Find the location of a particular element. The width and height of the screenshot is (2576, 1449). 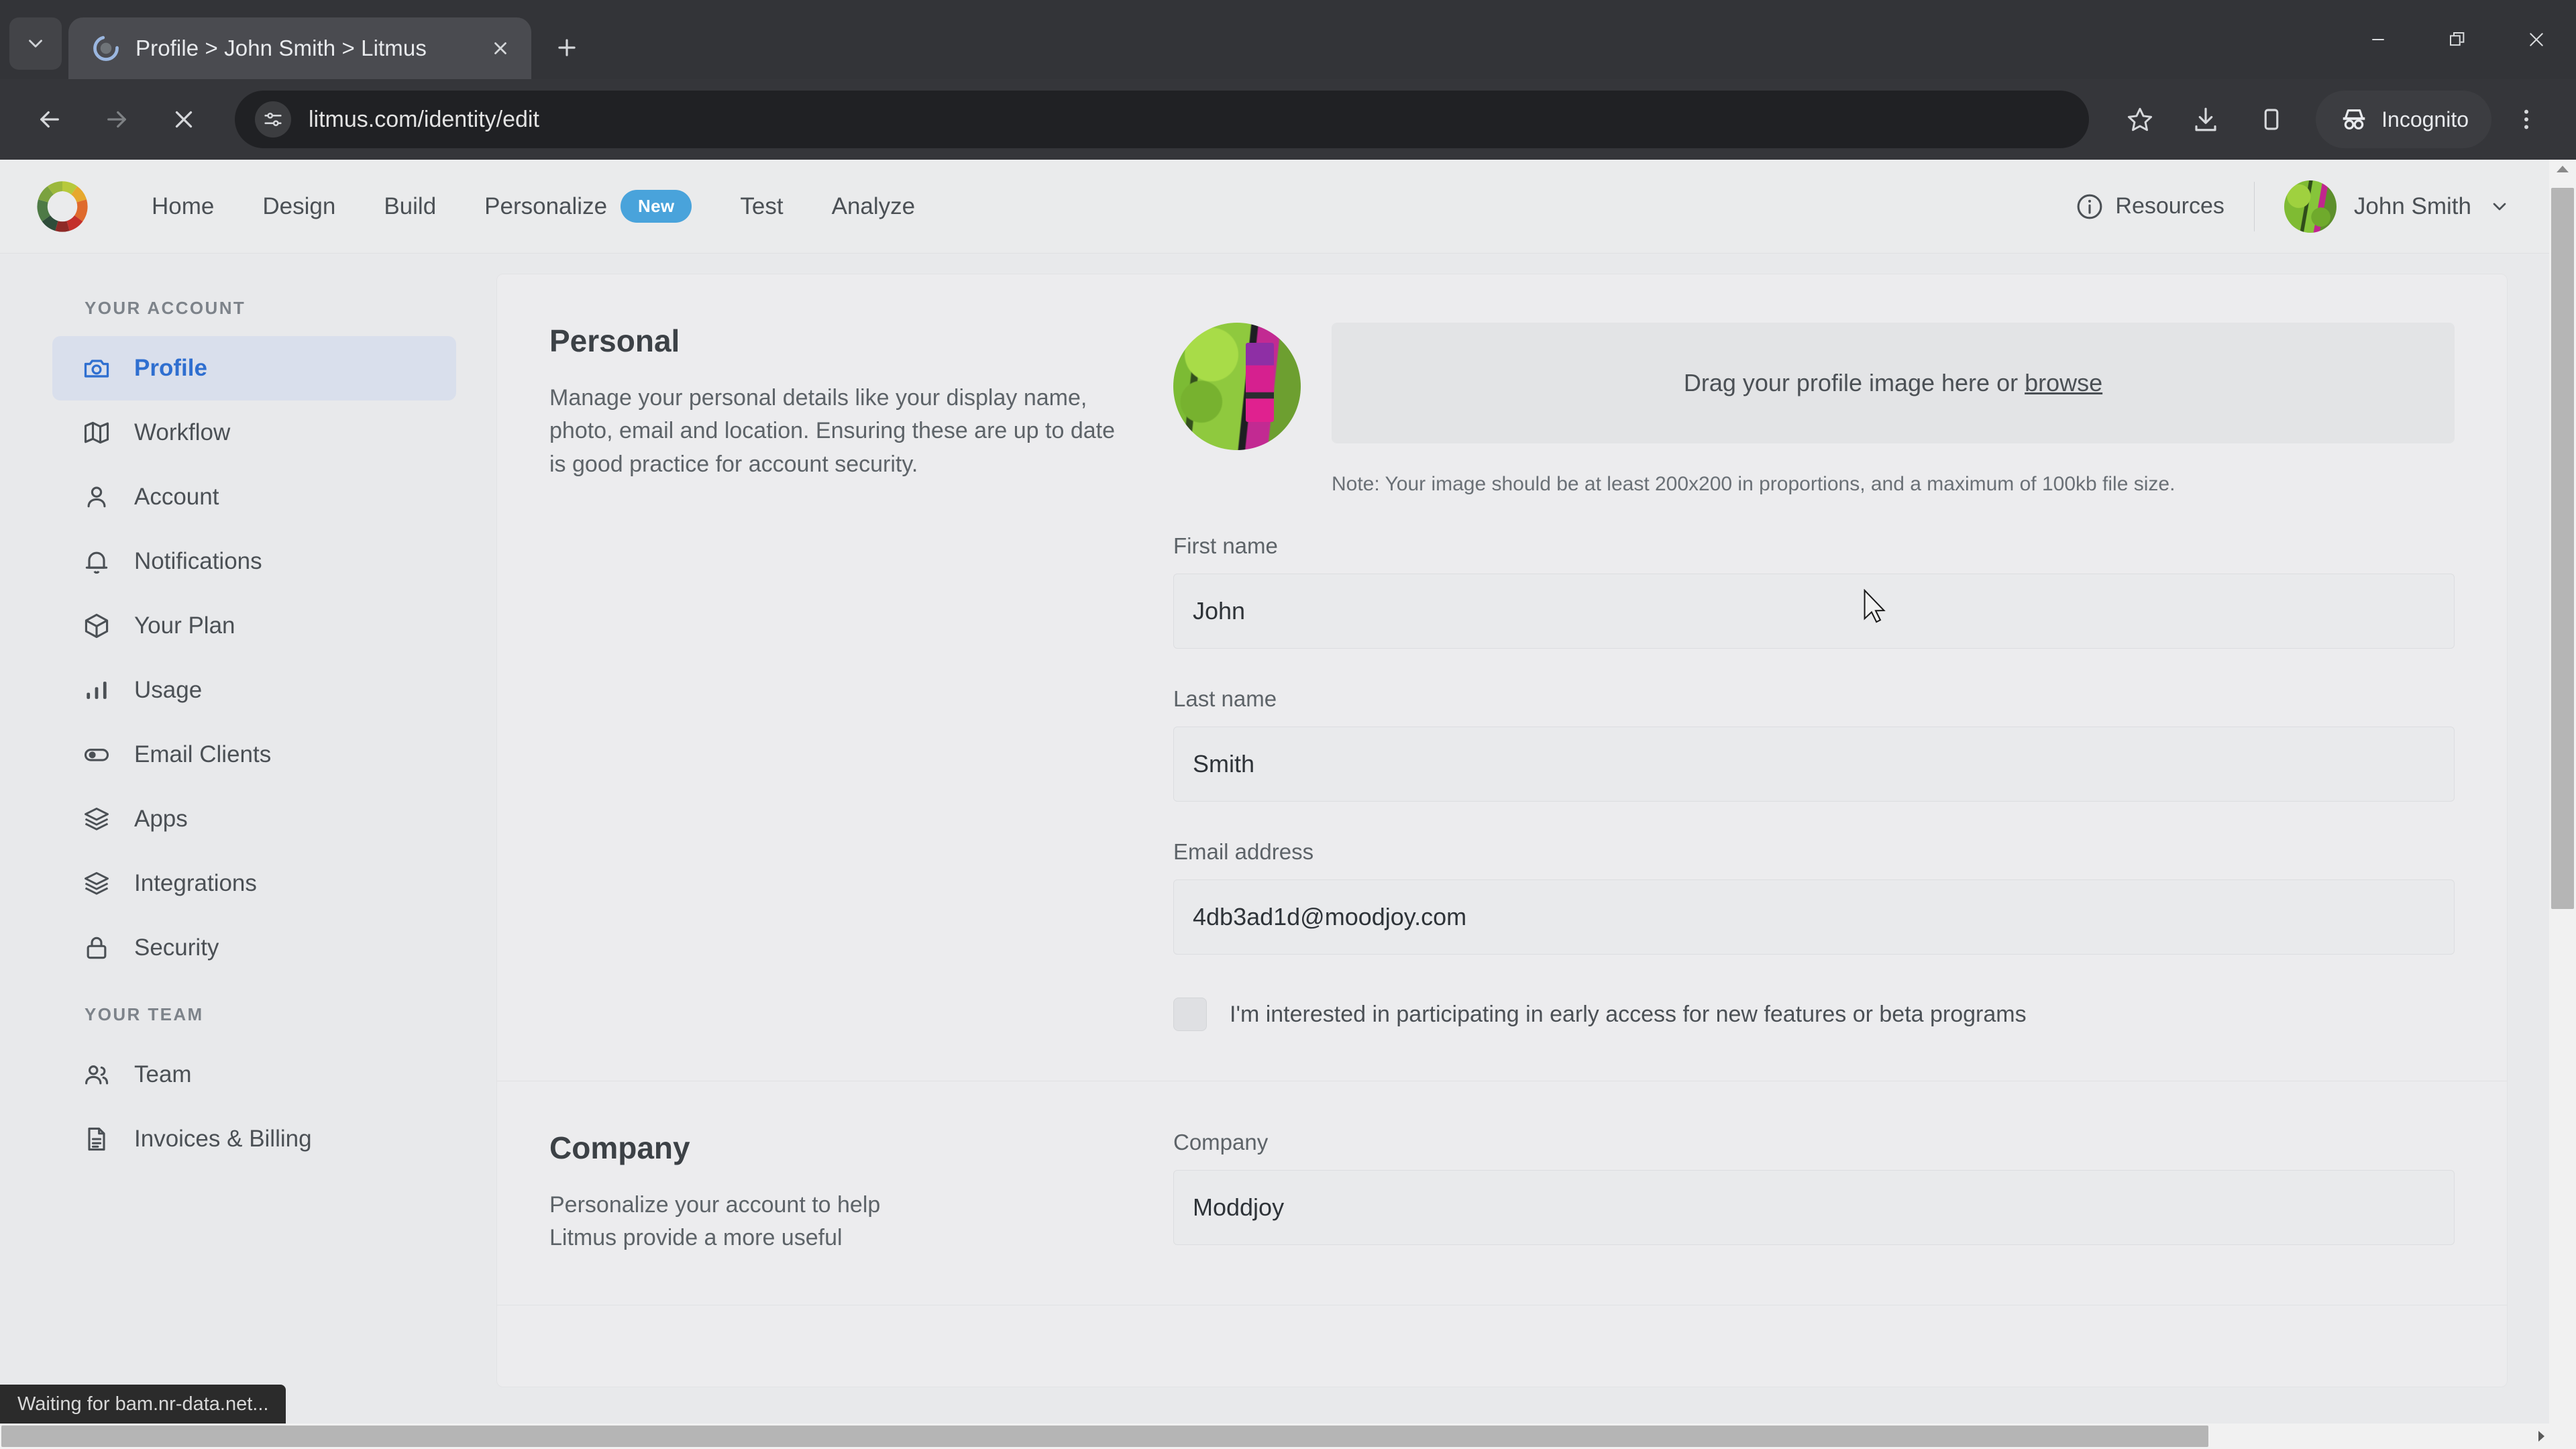

minimize-button is located at coordinates (2378, 39).